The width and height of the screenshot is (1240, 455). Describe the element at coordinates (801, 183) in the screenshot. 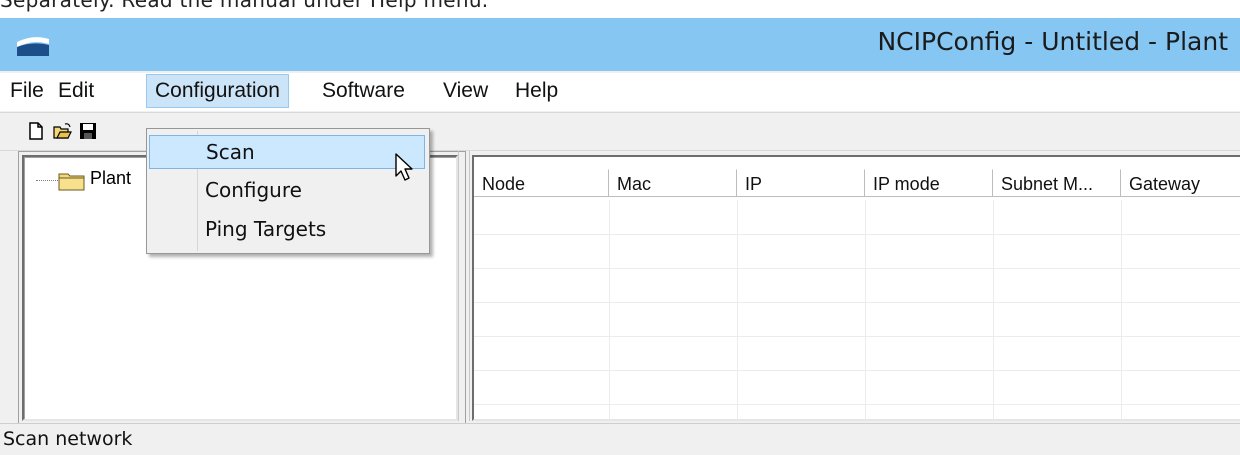

I see `column-header-ip: IP` at that location.